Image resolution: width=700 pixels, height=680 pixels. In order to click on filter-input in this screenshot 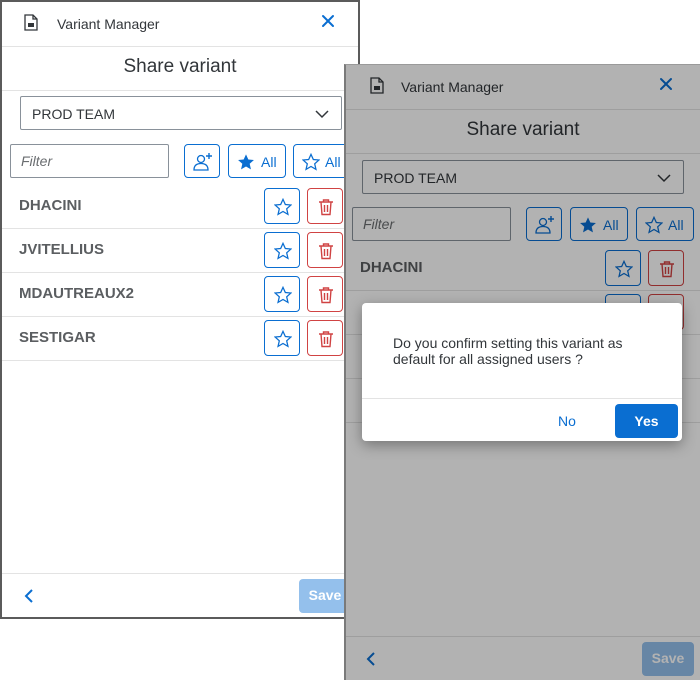, I will do `click(89, 161)`.